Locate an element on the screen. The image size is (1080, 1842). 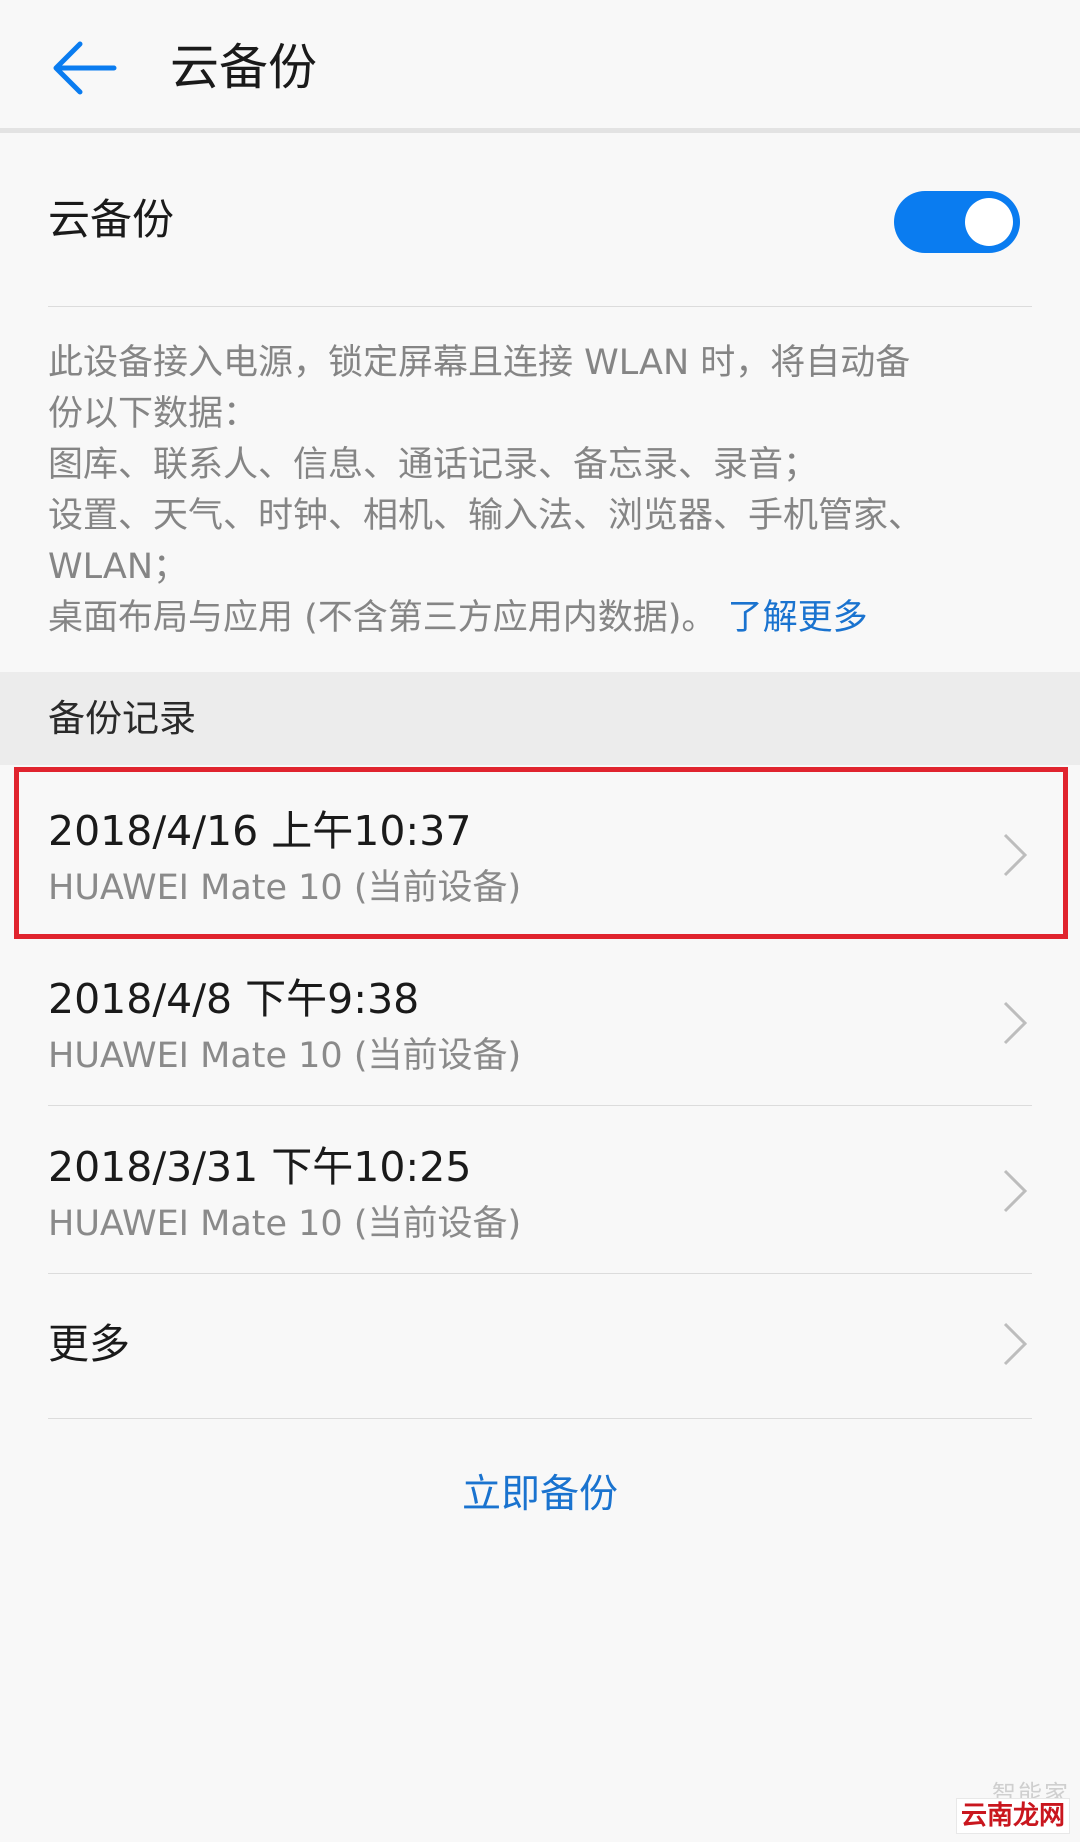
backup-record-date: 2018/3/31 下午10:25 is located at coordinates (260, 1167).